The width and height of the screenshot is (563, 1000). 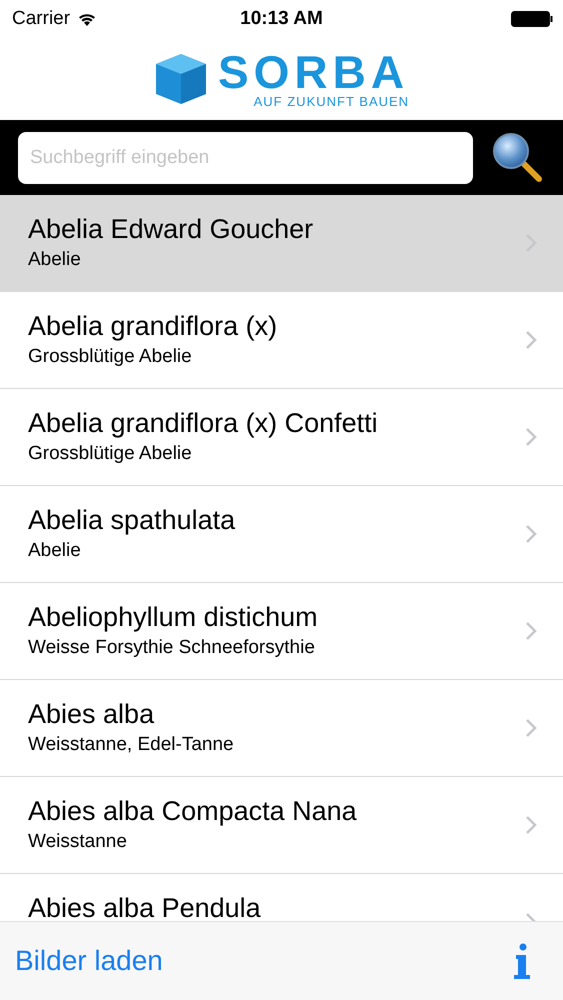 What do you see at coordinates (281, 19) in the screenshot?
I see `status-time: 10:13 AM` at bounding box center [281, 19].